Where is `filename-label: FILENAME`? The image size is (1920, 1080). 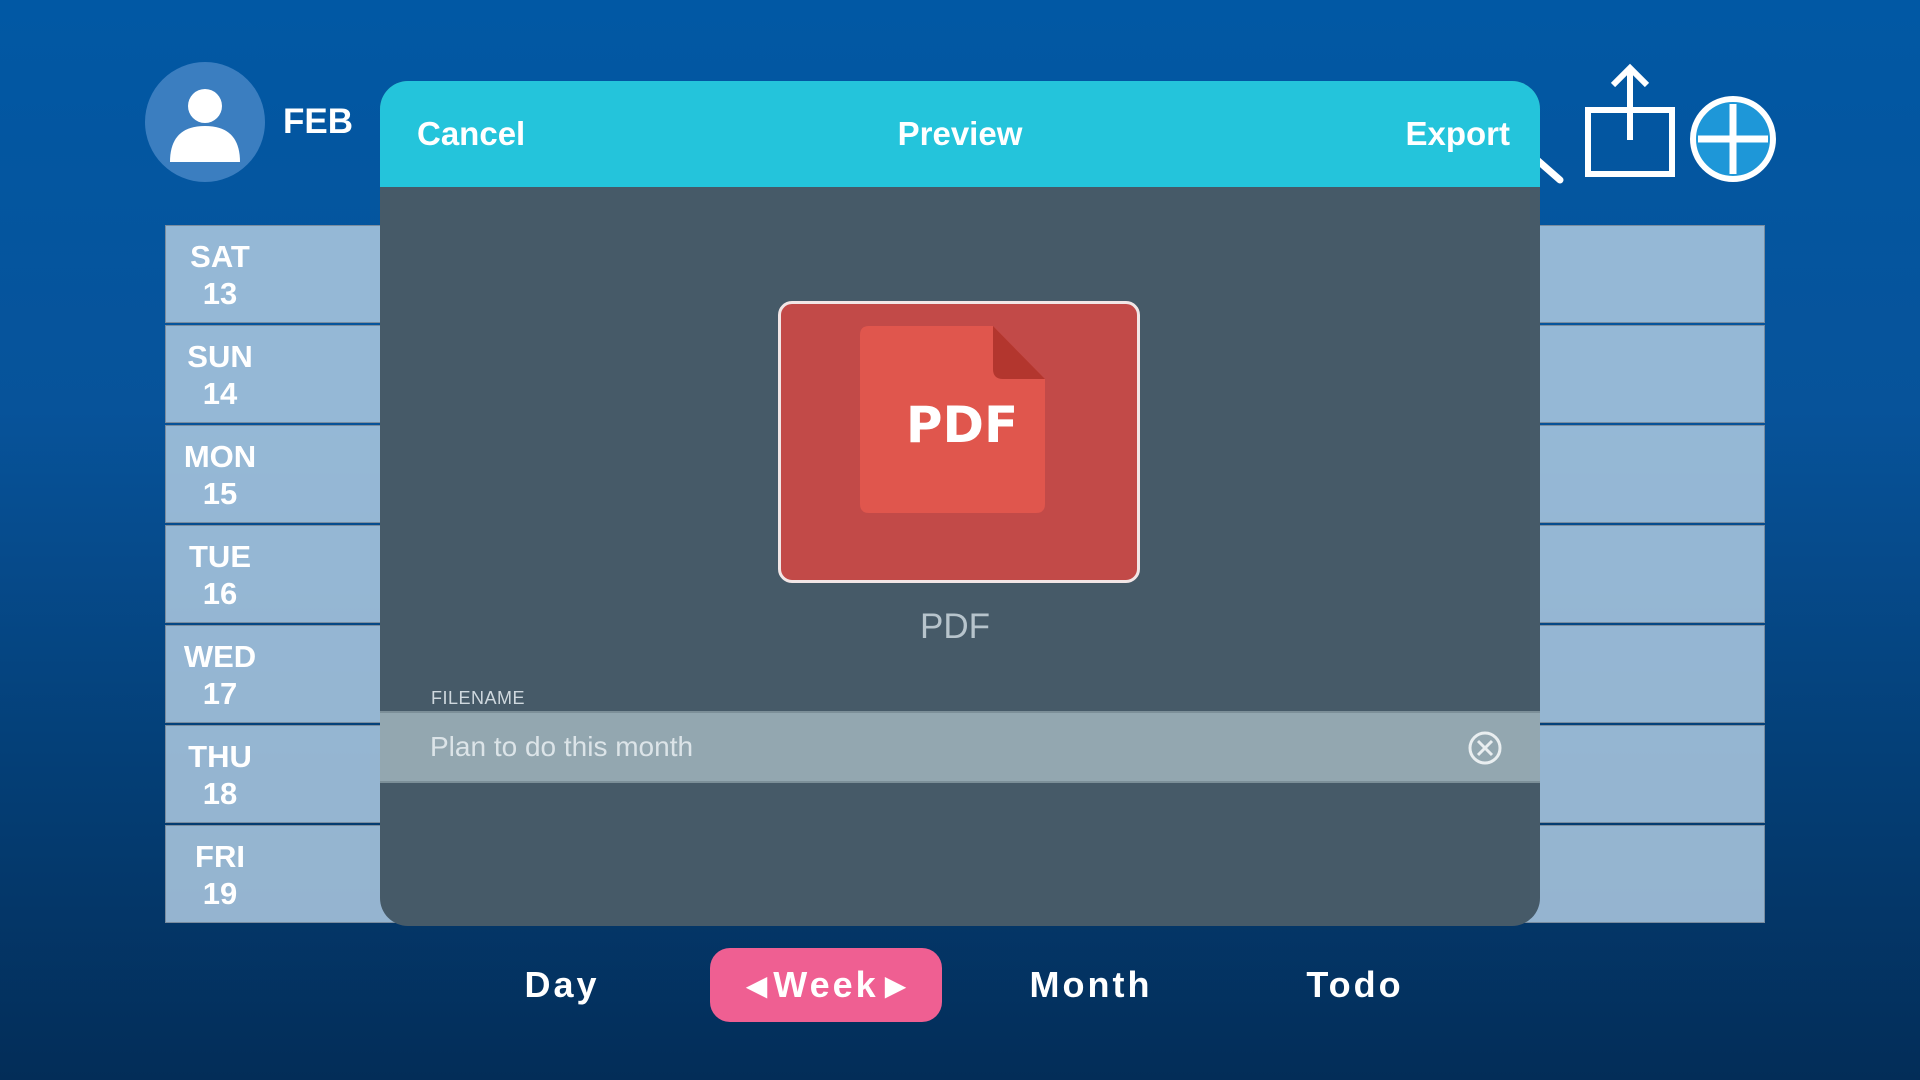
filename-label: FILENAME is located at coordinates (478, 698).